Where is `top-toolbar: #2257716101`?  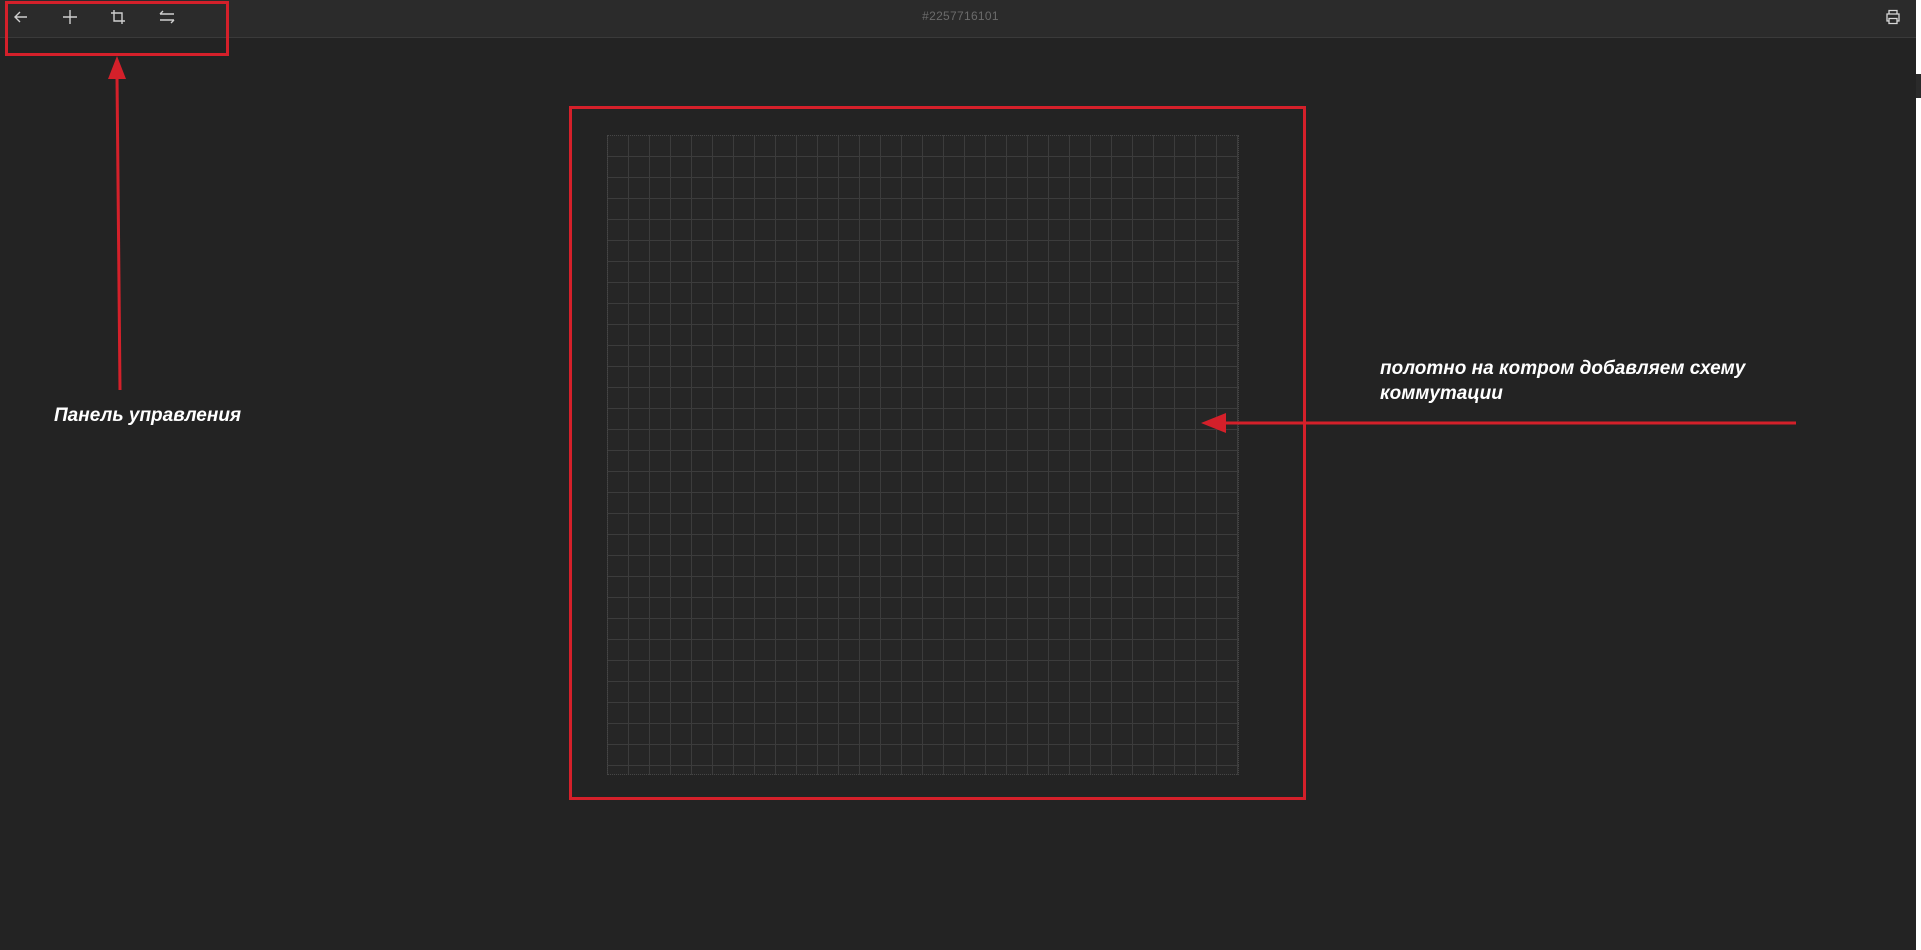
top-toolbar: #2257716101 is located at coordinates (958, 19).